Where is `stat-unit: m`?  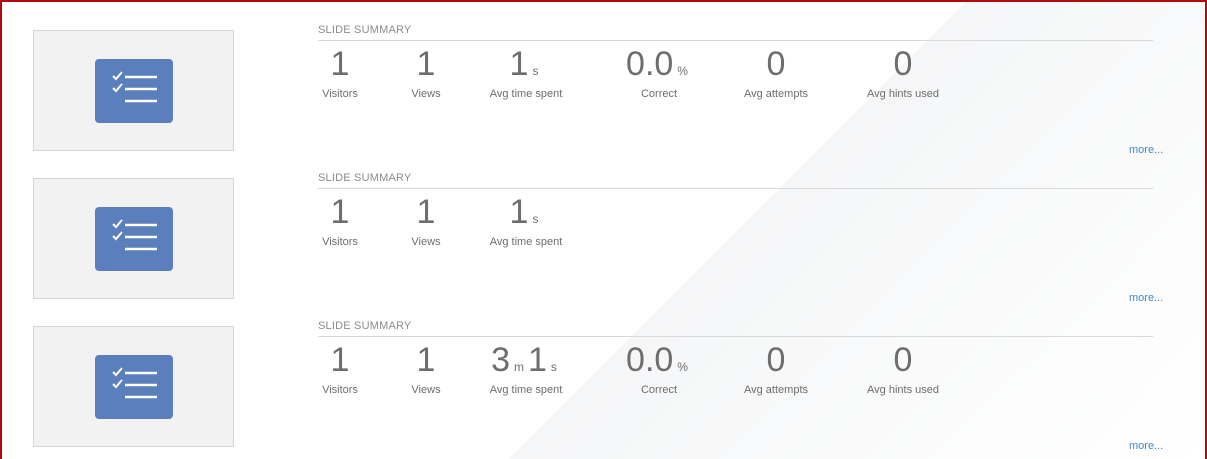
stat-unit: m is located at coordinates (519, 367).